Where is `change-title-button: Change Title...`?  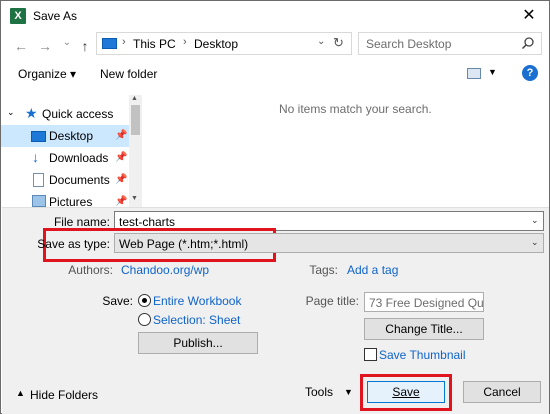
change-title-button: Change Title... is located at coordinates (424, 329).